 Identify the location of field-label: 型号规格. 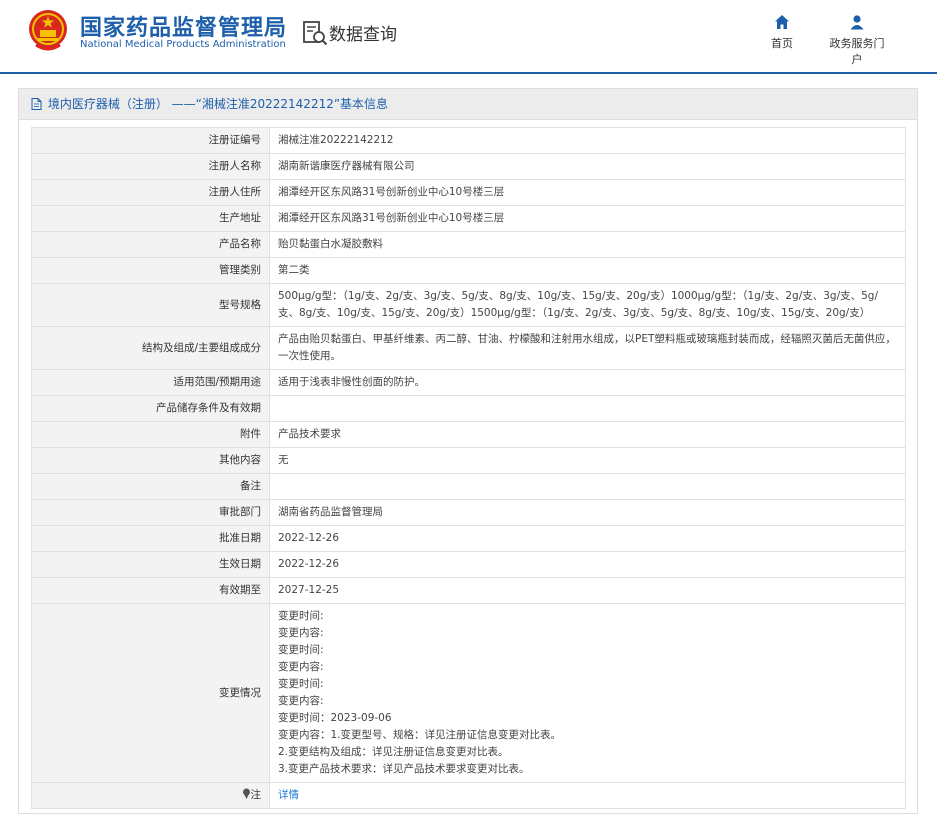
(150, 305).